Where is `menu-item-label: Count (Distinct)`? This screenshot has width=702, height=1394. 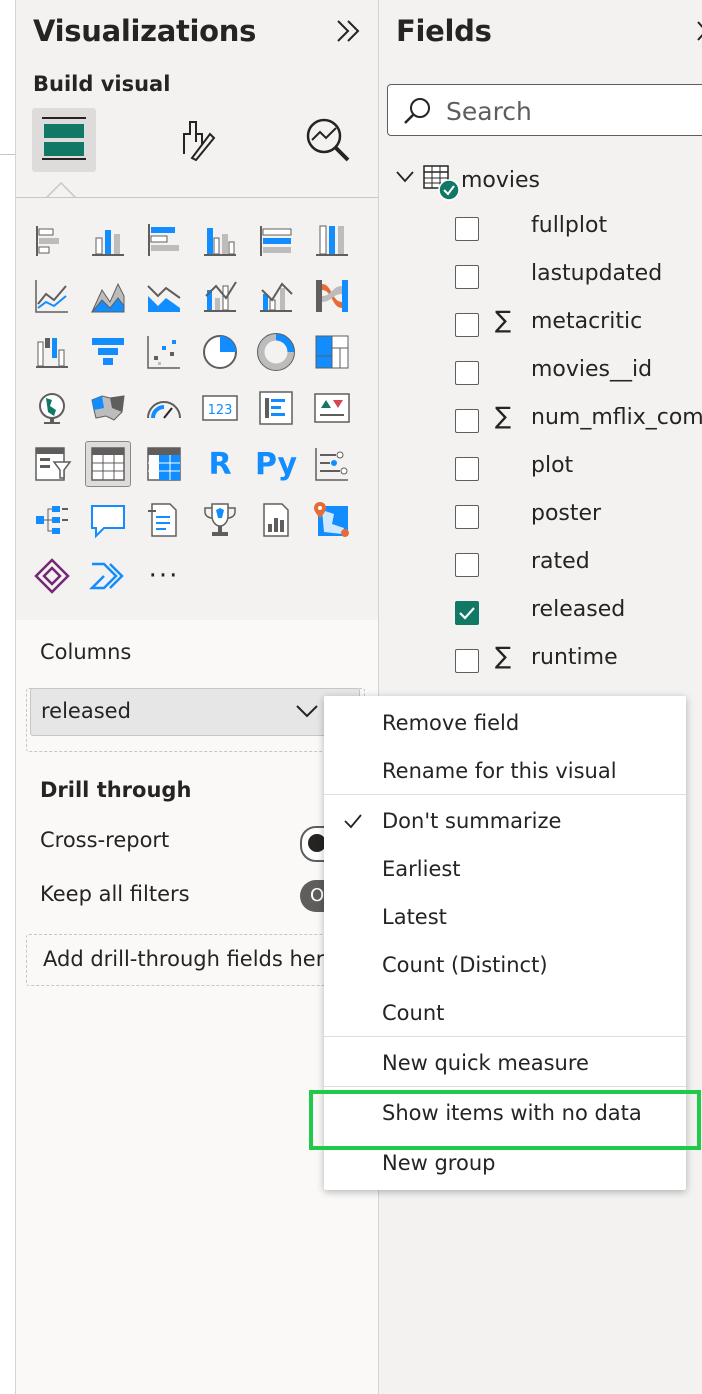
menu-item-label: Count (Distinct) is located at coordinates (465, 965).